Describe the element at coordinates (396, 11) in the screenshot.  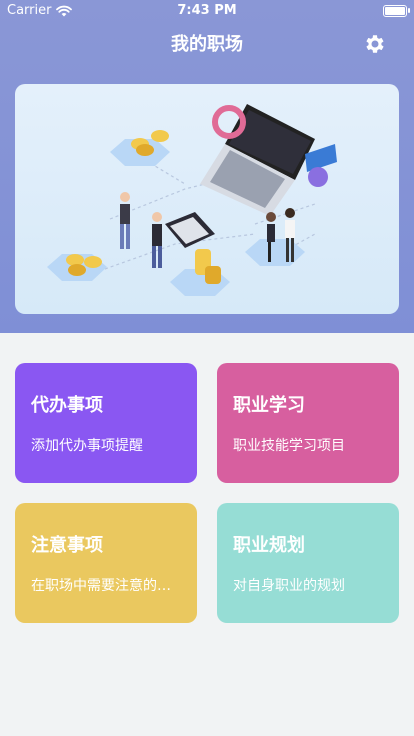
I see `battery-icon` at that location.